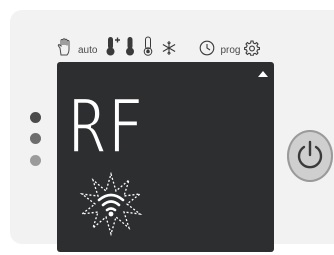 The width and height of the screenshot is (334, 255). I want to click on gear-icon, so click(252, 48).